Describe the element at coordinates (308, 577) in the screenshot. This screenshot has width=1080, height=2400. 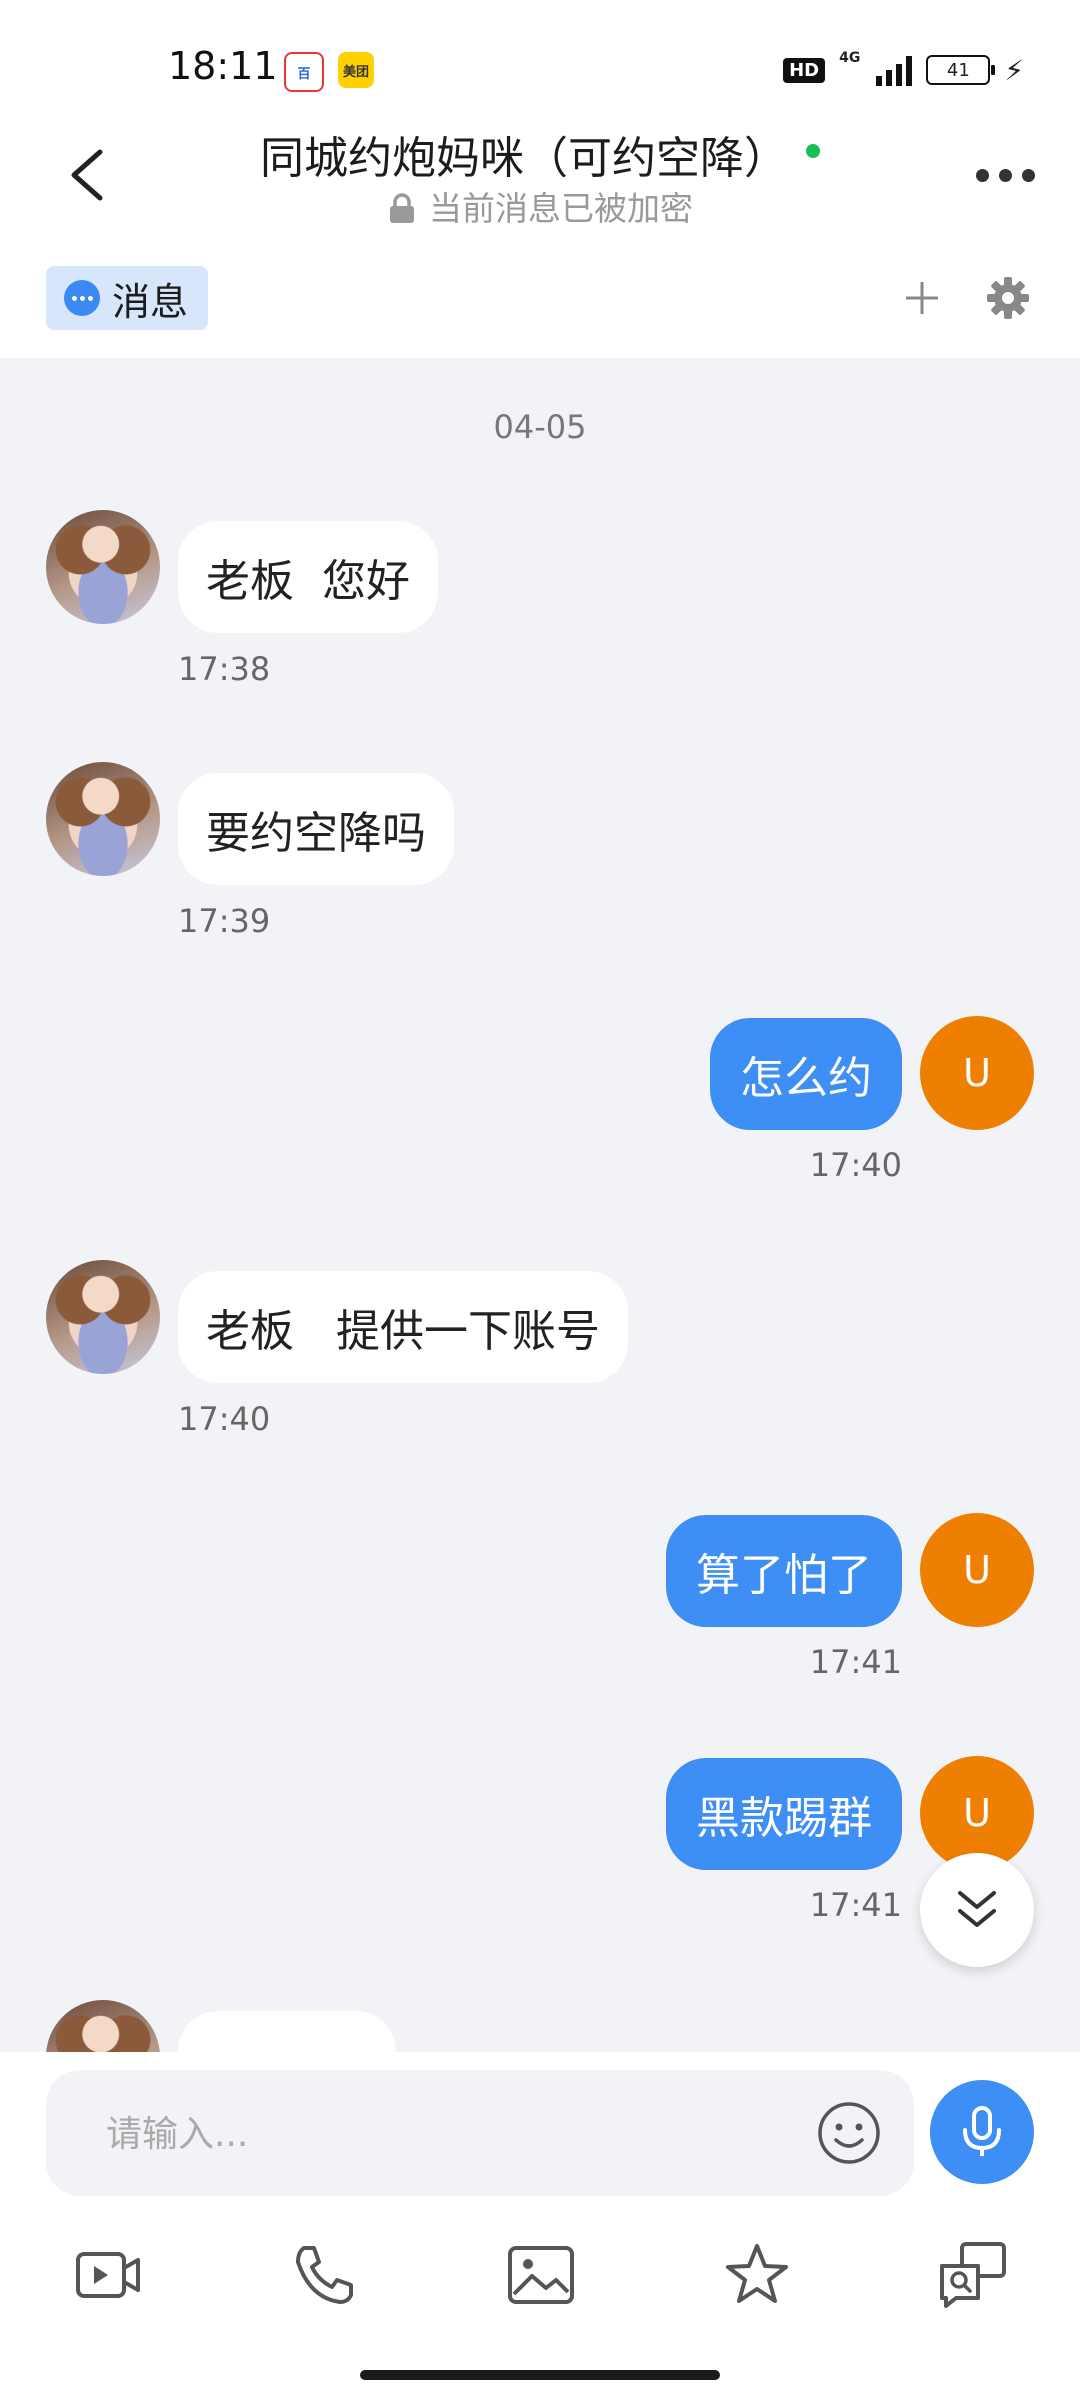
I see `message-bubble-incoming: 老板 您好` at that location.